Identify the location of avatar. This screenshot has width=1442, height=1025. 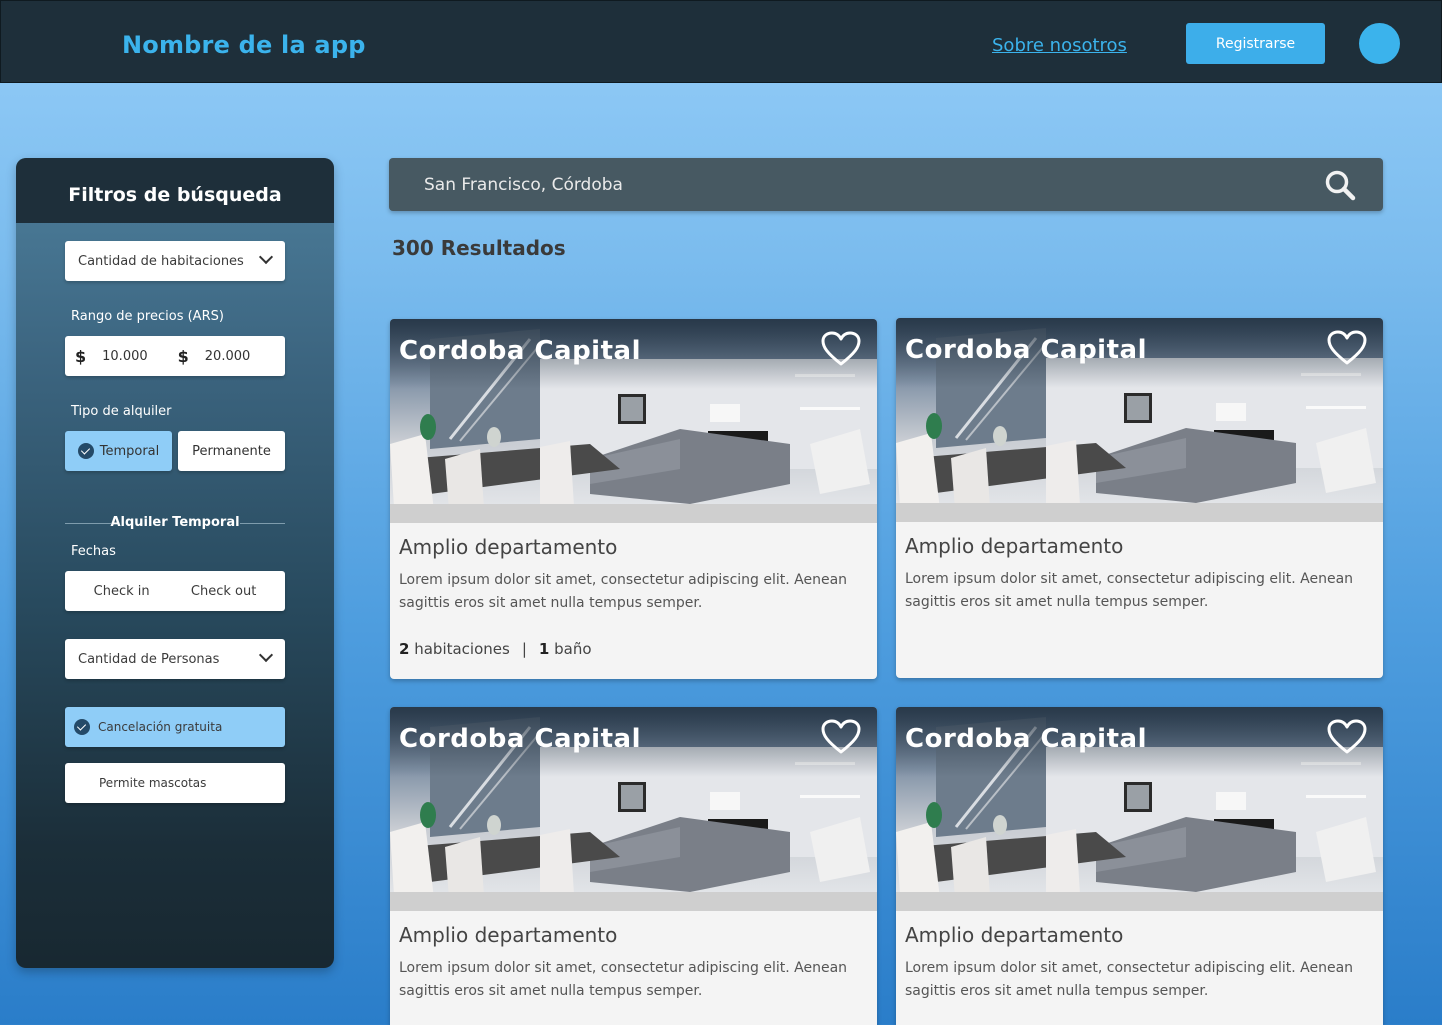
(1379, 43).